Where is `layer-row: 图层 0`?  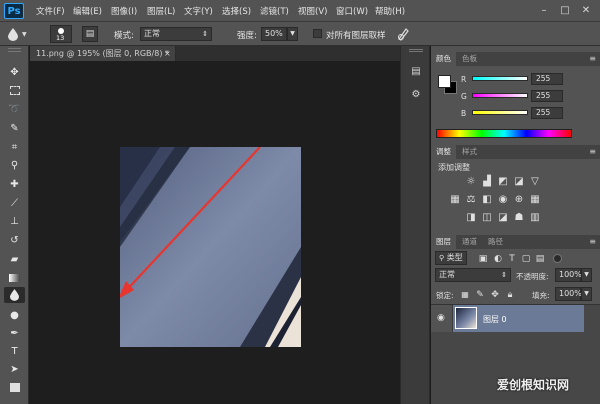 layer-row: 图层 0 is located at coordinates (518, 318).